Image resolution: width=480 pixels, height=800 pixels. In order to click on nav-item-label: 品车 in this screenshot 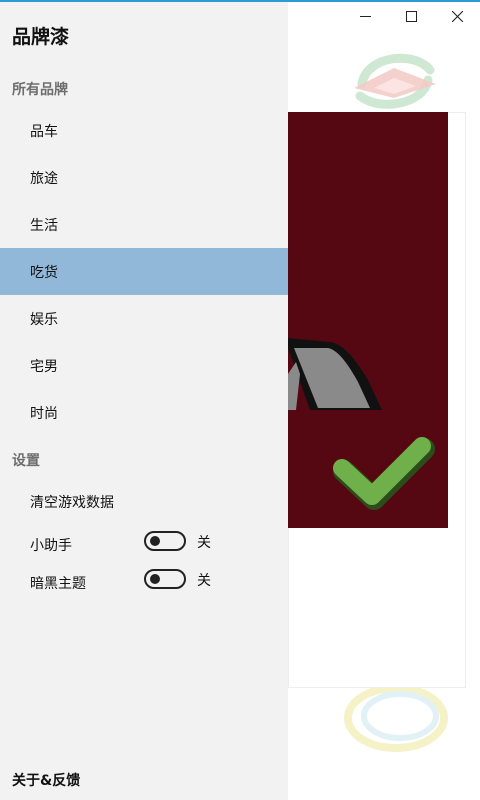, I will do `click(44, 131)`.